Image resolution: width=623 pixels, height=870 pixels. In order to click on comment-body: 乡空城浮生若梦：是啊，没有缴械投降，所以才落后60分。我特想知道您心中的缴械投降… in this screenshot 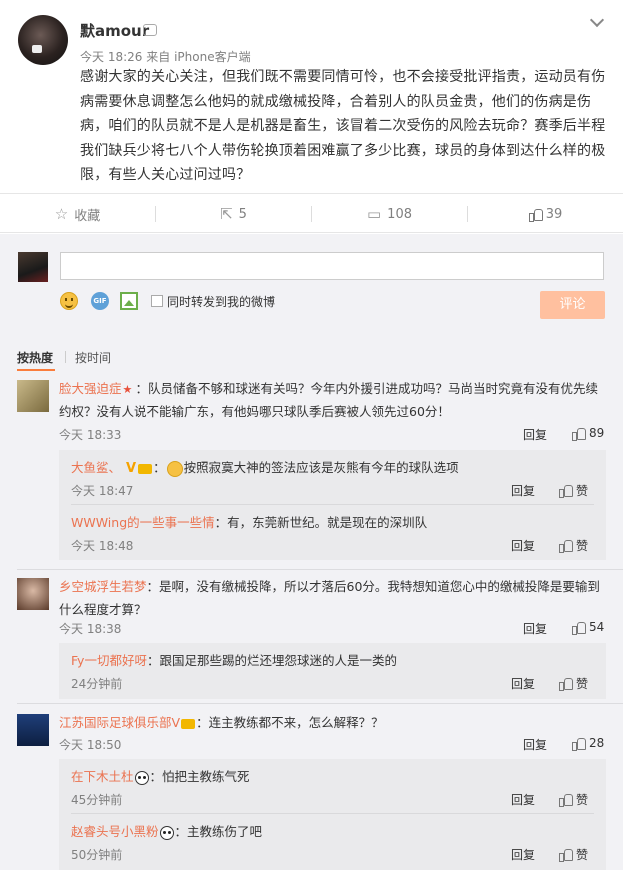, I will do `click(333, 598)`.